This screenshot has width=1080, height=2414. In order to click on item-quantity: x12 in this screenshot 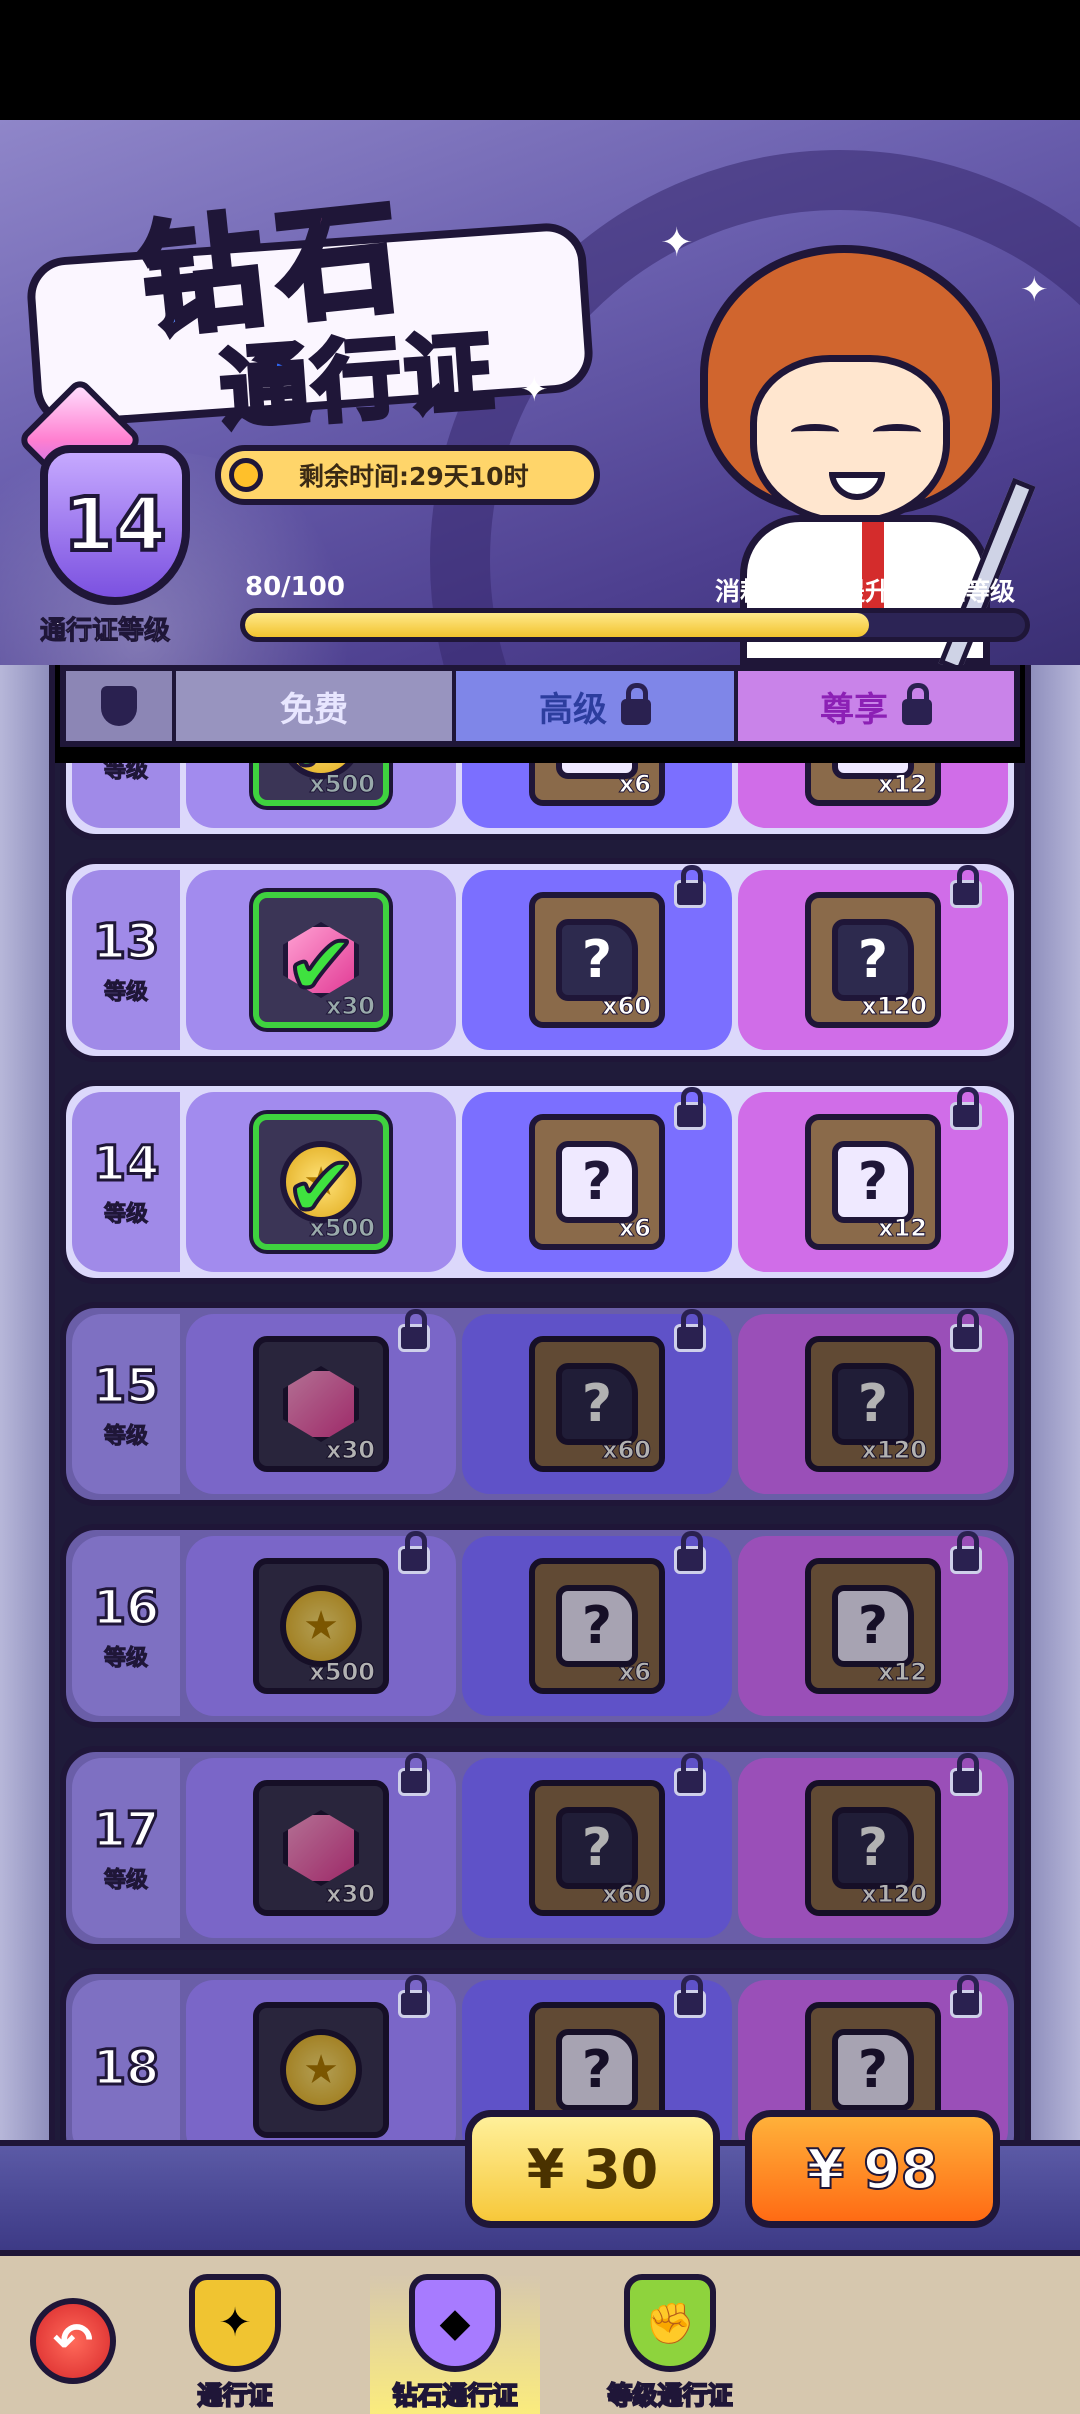, I will do `click(903, 784)`.